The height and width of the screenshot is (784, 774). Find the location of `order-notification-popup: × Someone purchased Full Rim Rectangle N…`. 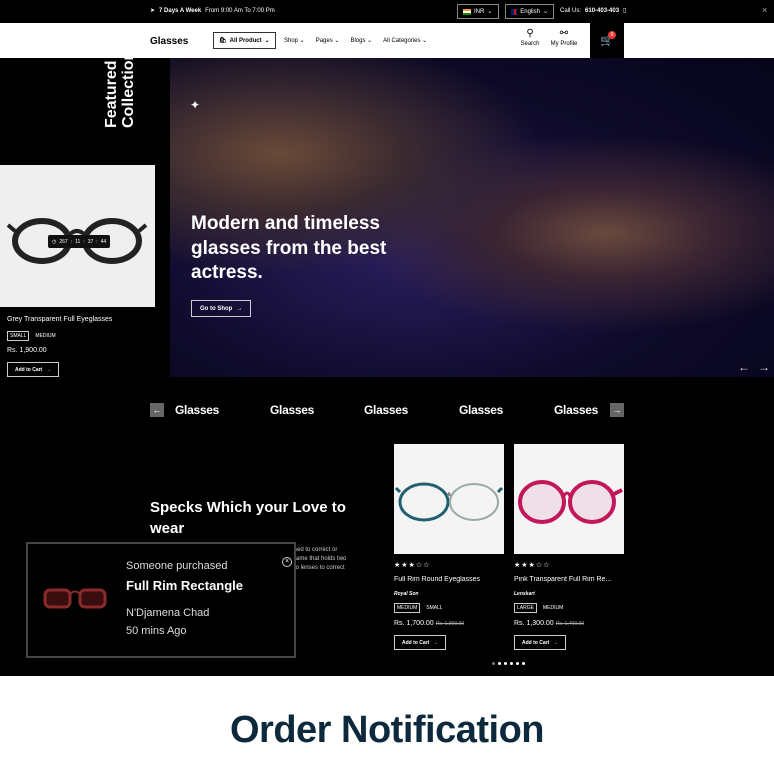

order-notification-popup: × Someone purchased Full Rim Rectangle N… is located at coordinates (161, 600).